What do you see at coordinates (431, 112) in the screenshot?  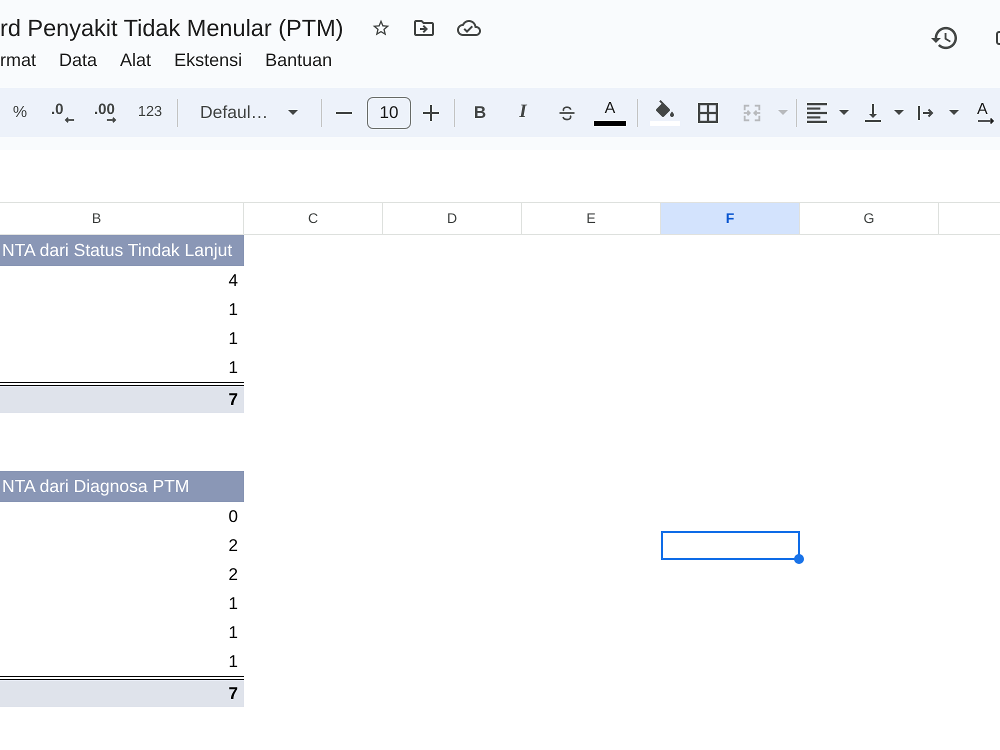 I see `plus-icon` at bounding box center [431, 112].